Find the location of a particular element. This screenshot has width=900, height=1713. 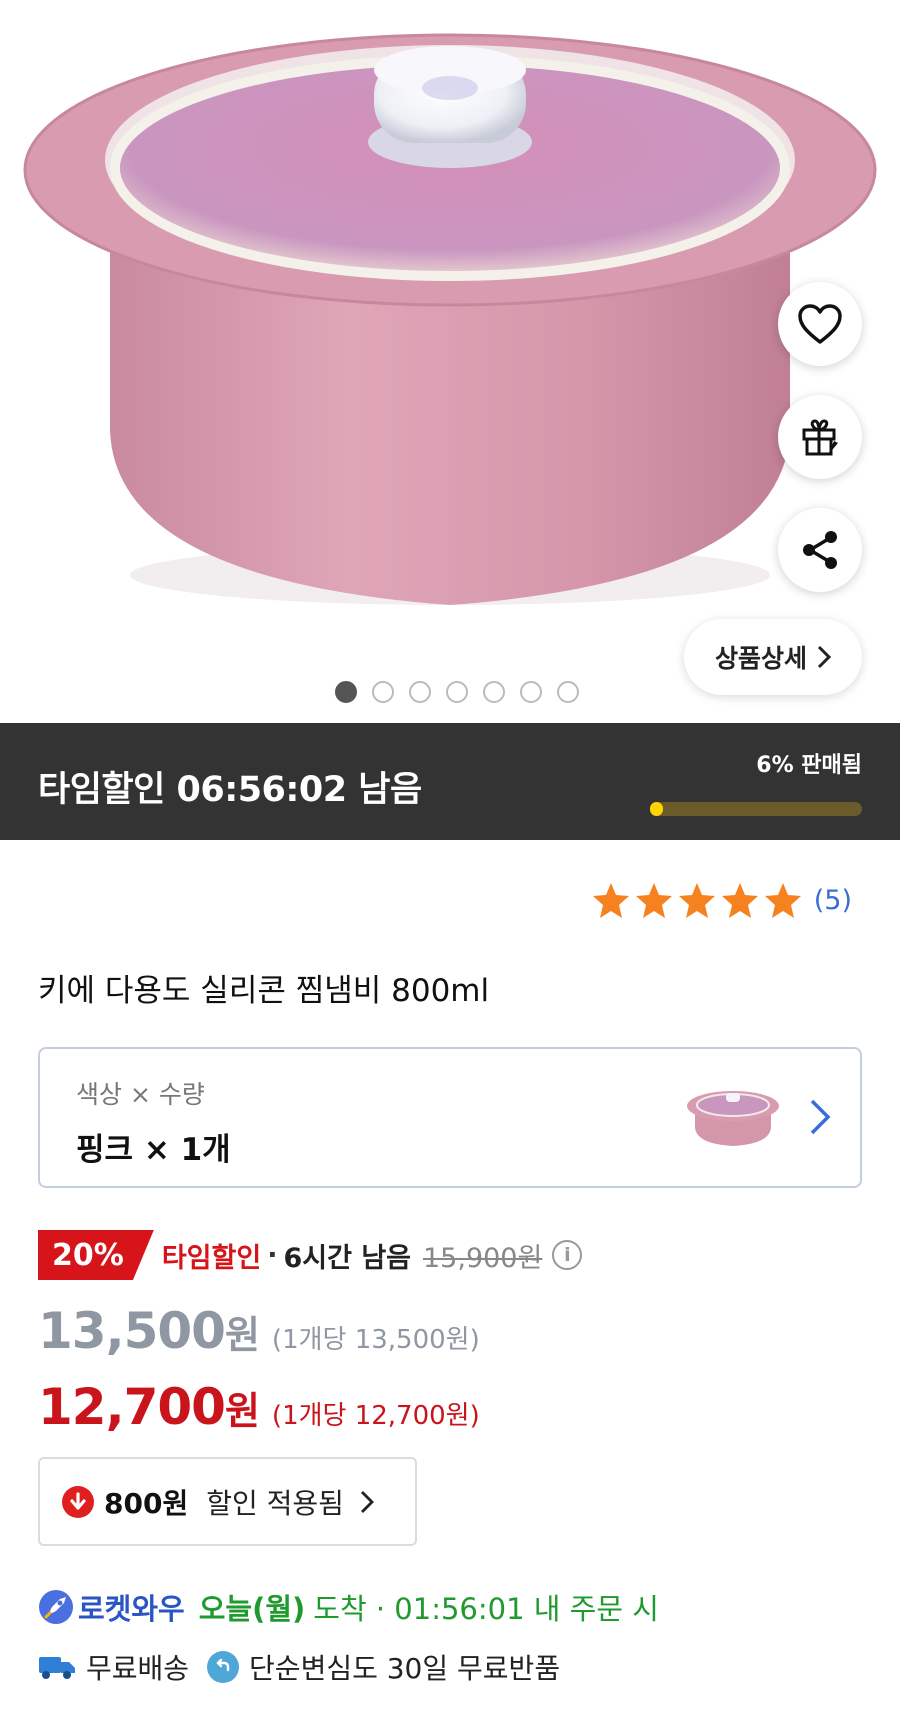

regular-price: 13,500 원 (1개당 13,500원) is located at coordinates (259, 1331).